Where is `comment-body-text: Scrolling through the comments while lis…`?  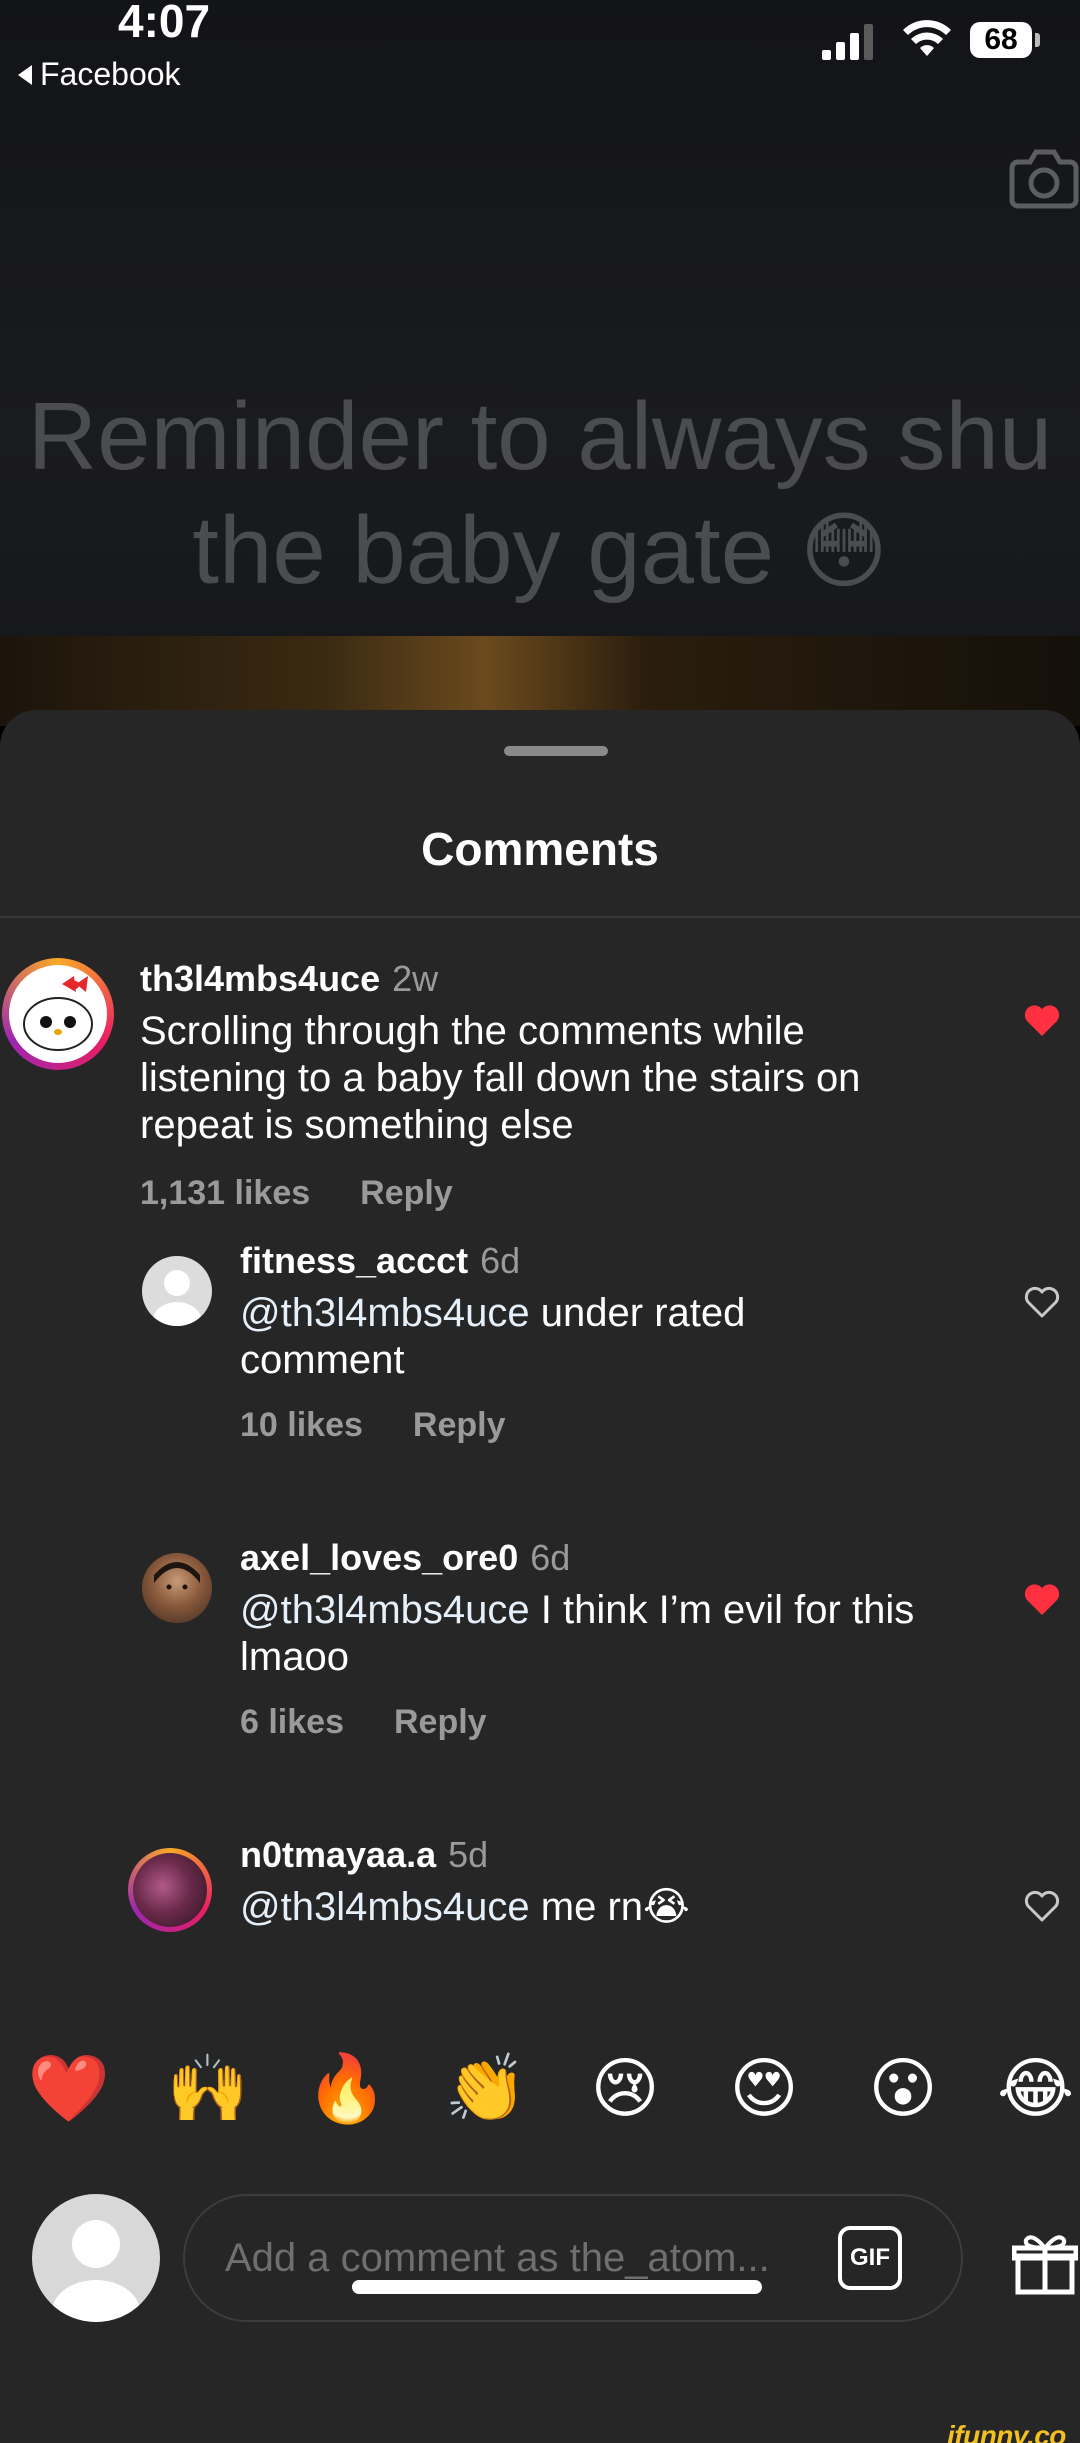 comment-body-text: Scrolling through the comments while lis… is located at coordinates (500, 1078).